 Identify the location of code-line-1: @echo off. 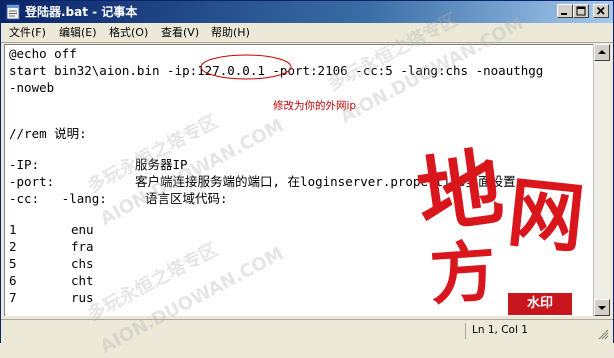
(43, 53).